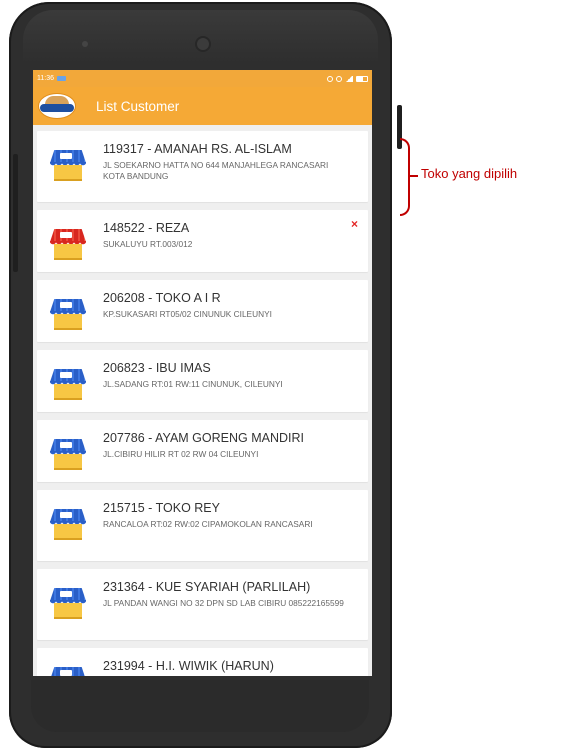 This screenshot has width=569, height=751. I want to click on app-bar: List Customer, so click(202, 106).